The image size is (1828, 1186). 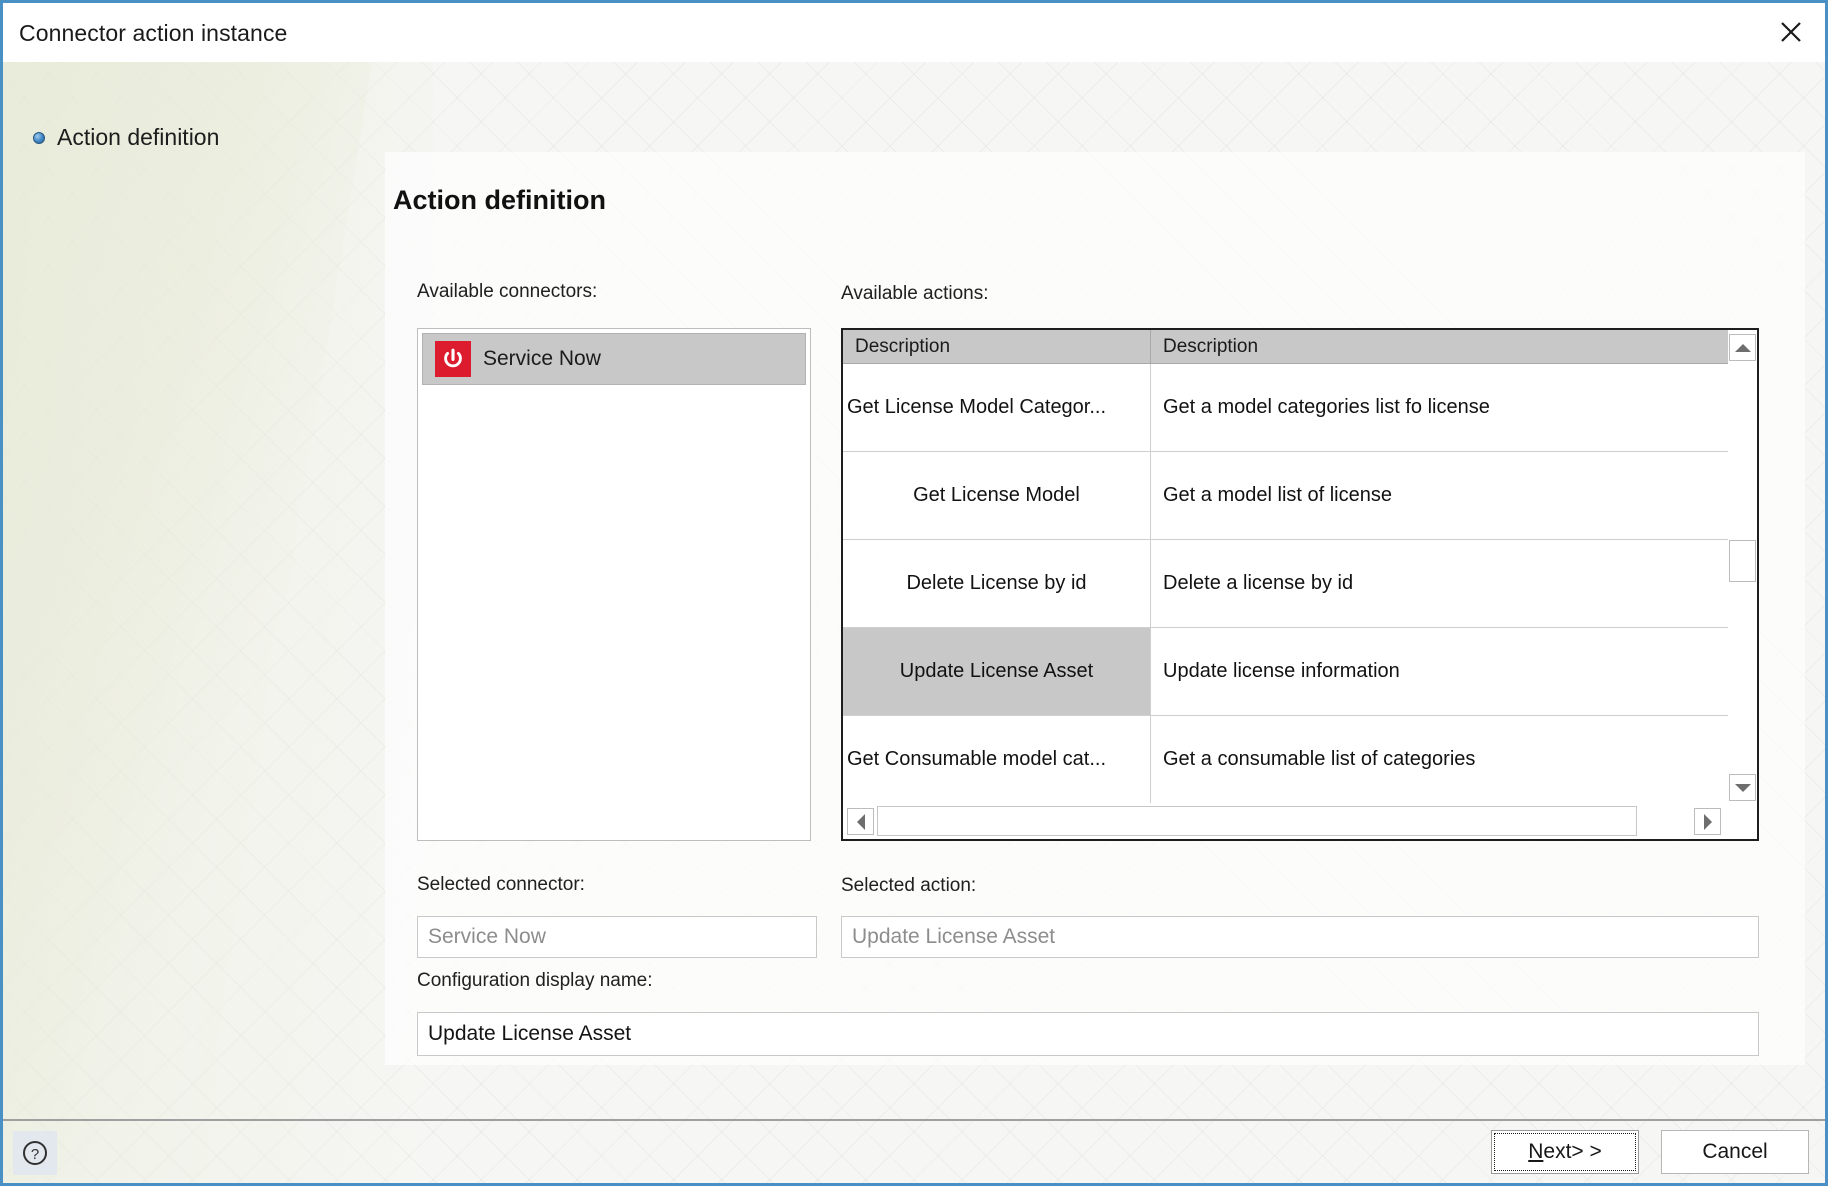 I want to click on next-button: Next> >, so click(x=1565, y=1152).